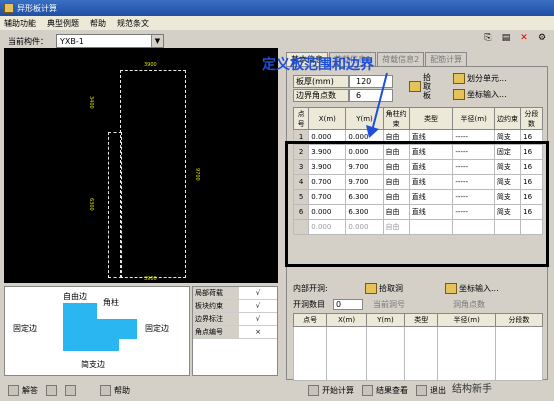 The image size is (554, 401). Describe the element at coordinates (28, 41) in the screenshot. I see `member-label: 当前构件：` at that location.